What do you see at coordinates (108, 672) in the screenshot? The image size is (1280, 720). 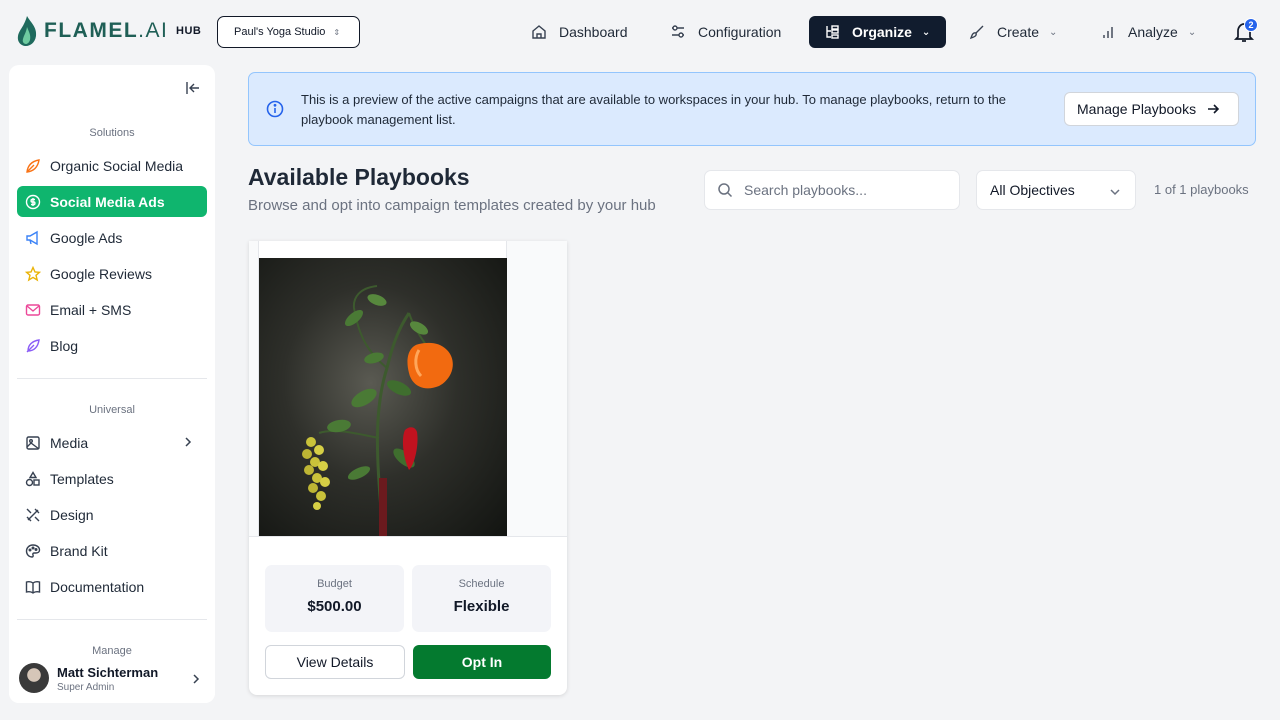 I see `user-name: Matt Sichterman` at bounding box center [108, 672].